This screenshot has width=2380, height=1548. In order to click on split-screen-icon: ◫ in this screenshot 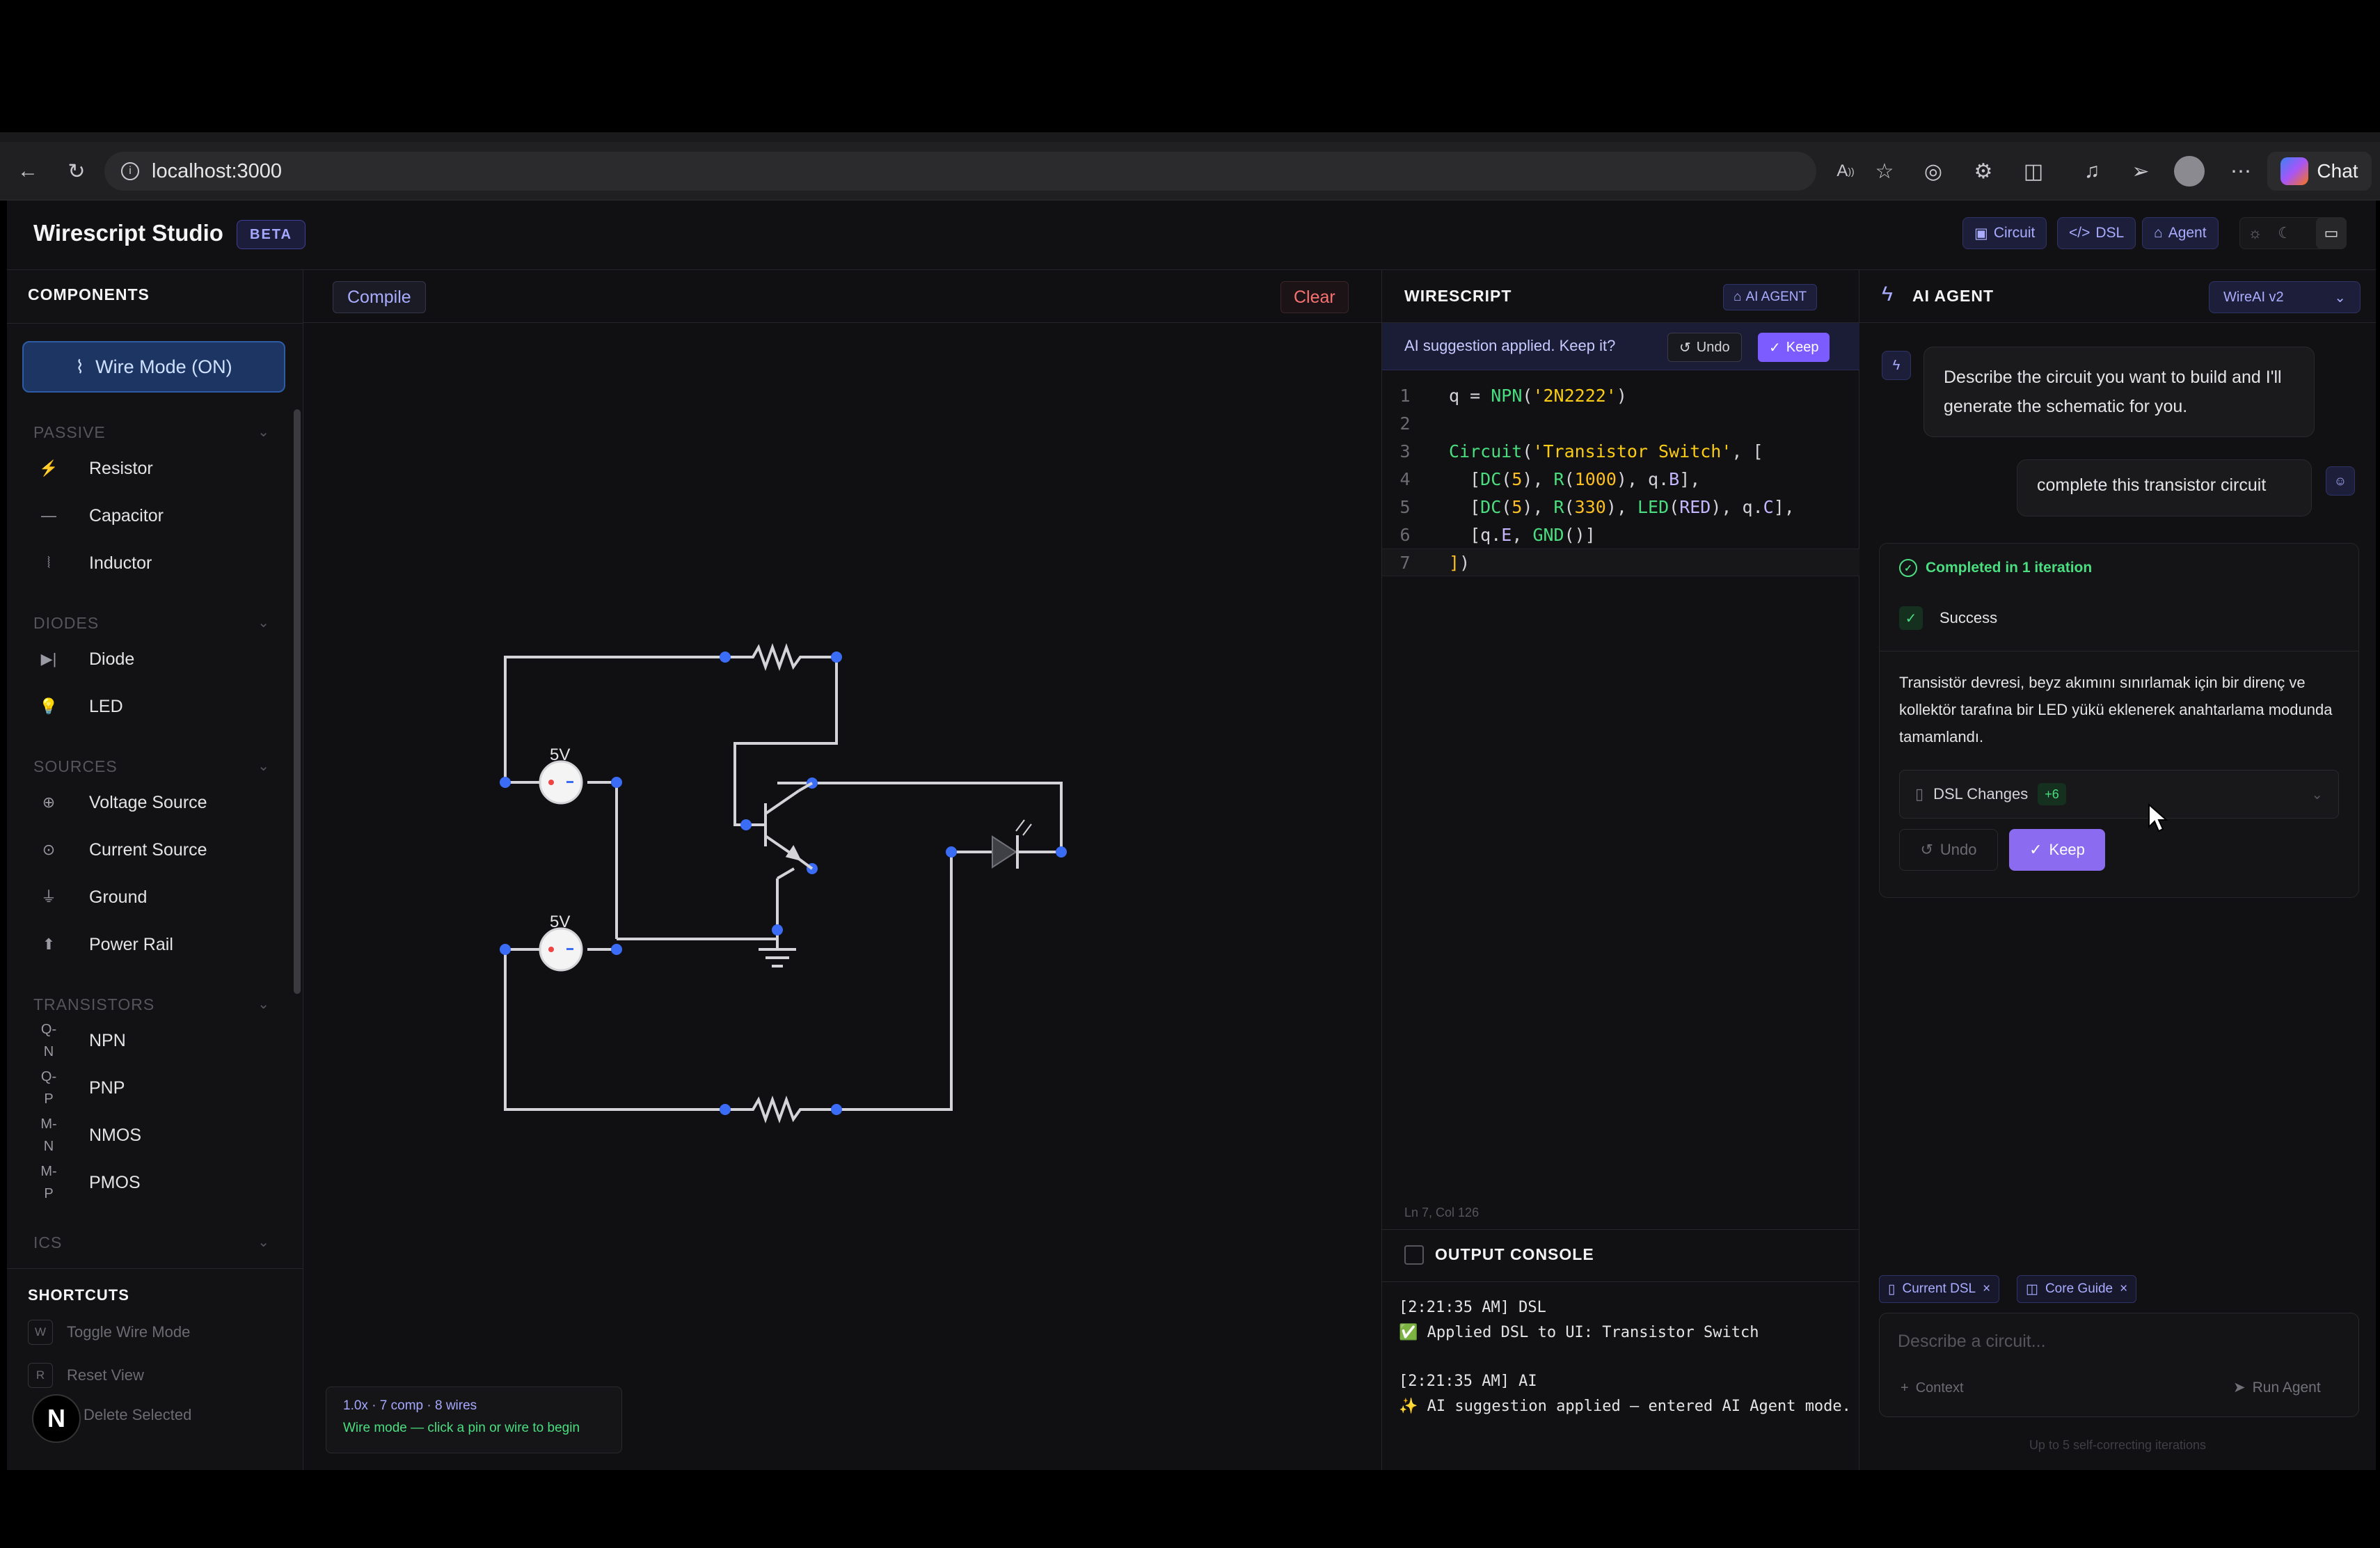, I will do `click(2033, 171)`.